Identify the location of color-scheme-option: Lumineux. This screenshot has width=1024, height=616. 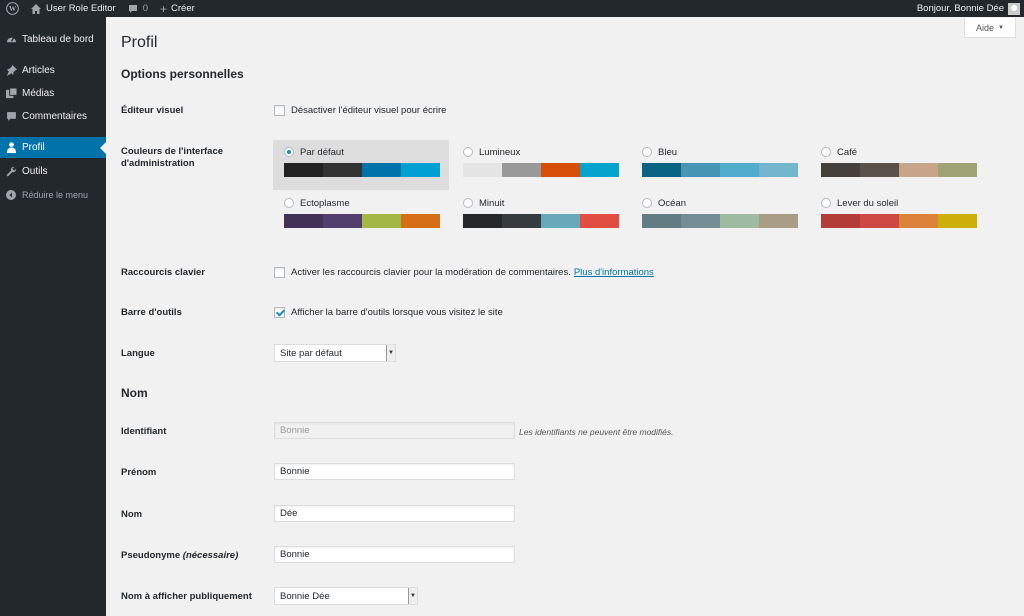
(540, 165).